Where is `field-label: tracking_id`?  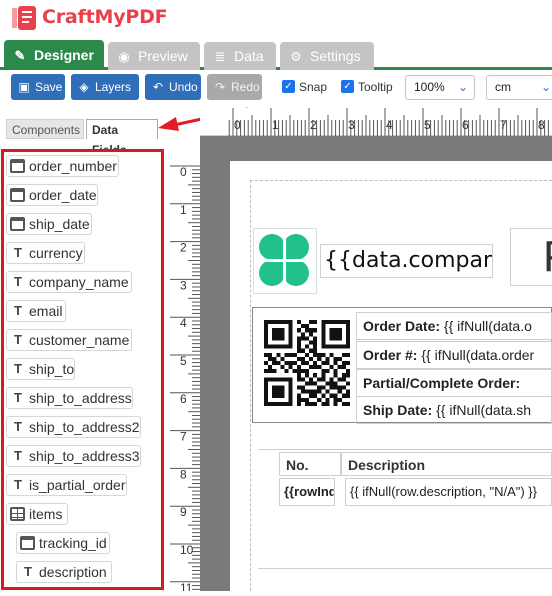 field-label: tracking_id is located at coordinates (73, 543).